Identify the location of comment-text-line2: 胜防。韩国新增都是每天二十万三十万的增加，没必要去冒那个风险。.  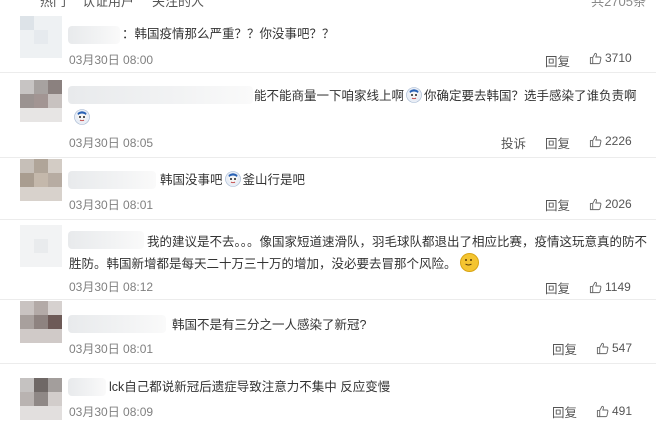
(274, 264).